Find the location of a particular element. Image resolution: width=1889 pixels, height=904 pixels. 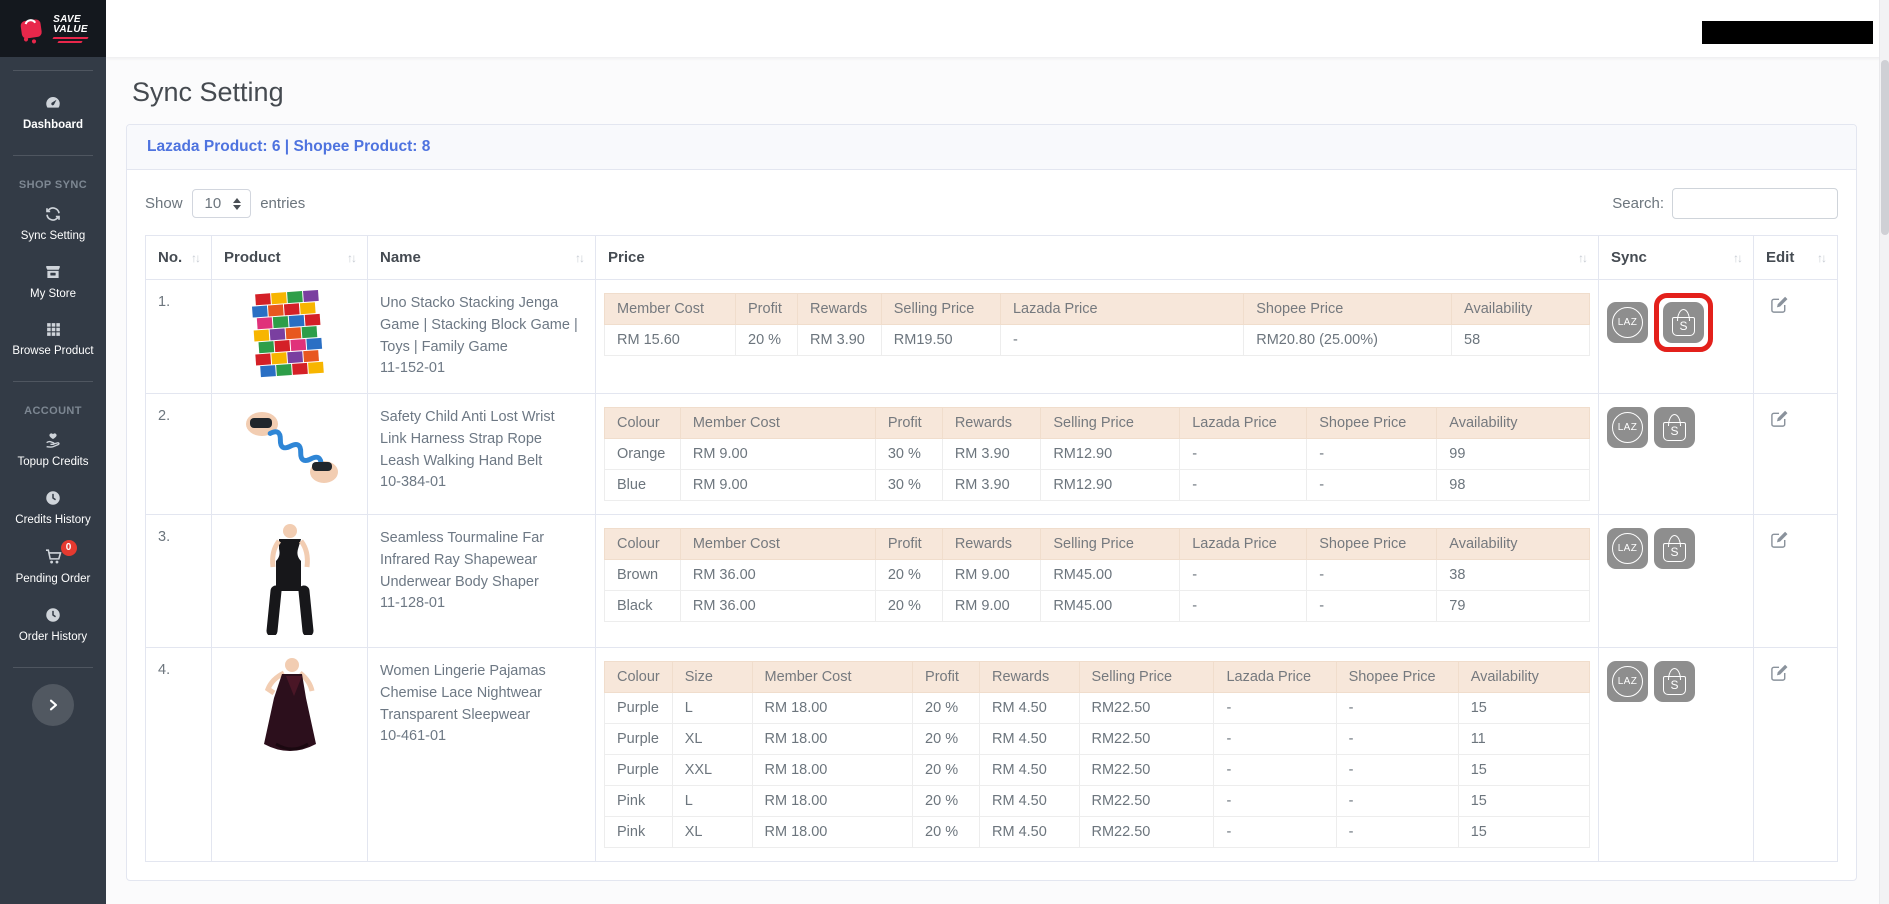

sidebar-item-browse-product: Browse Product is located at coordinates (53, 339).